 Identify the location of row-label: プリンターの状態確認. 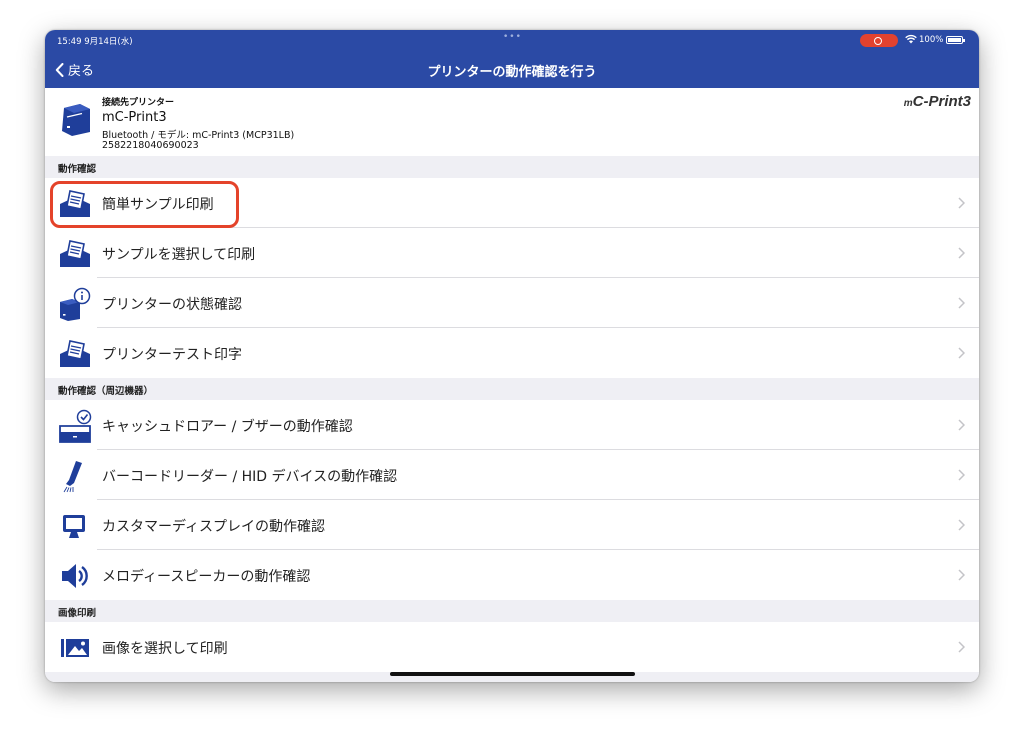
(172, 305).